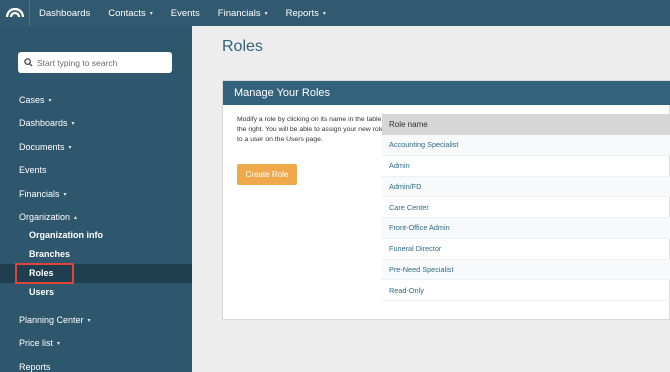 The height and width of the screenshot is (372, 670). I want to click on sidebar-item-events: Events, so click(33, 170).